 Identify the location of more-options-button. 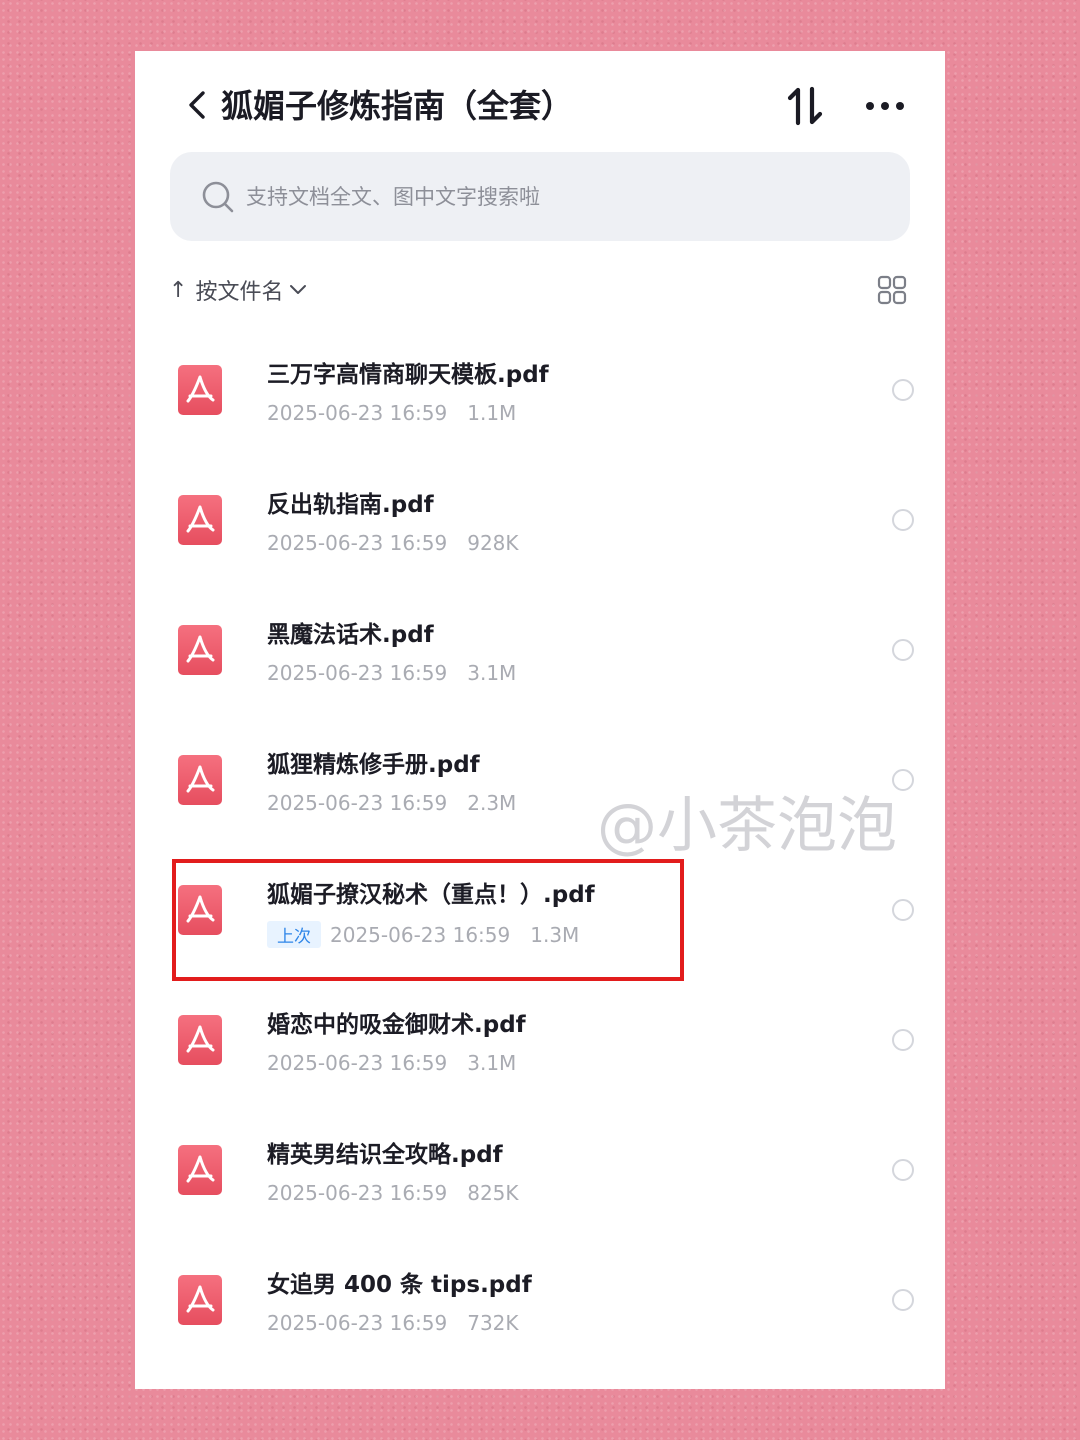
(885, 106).